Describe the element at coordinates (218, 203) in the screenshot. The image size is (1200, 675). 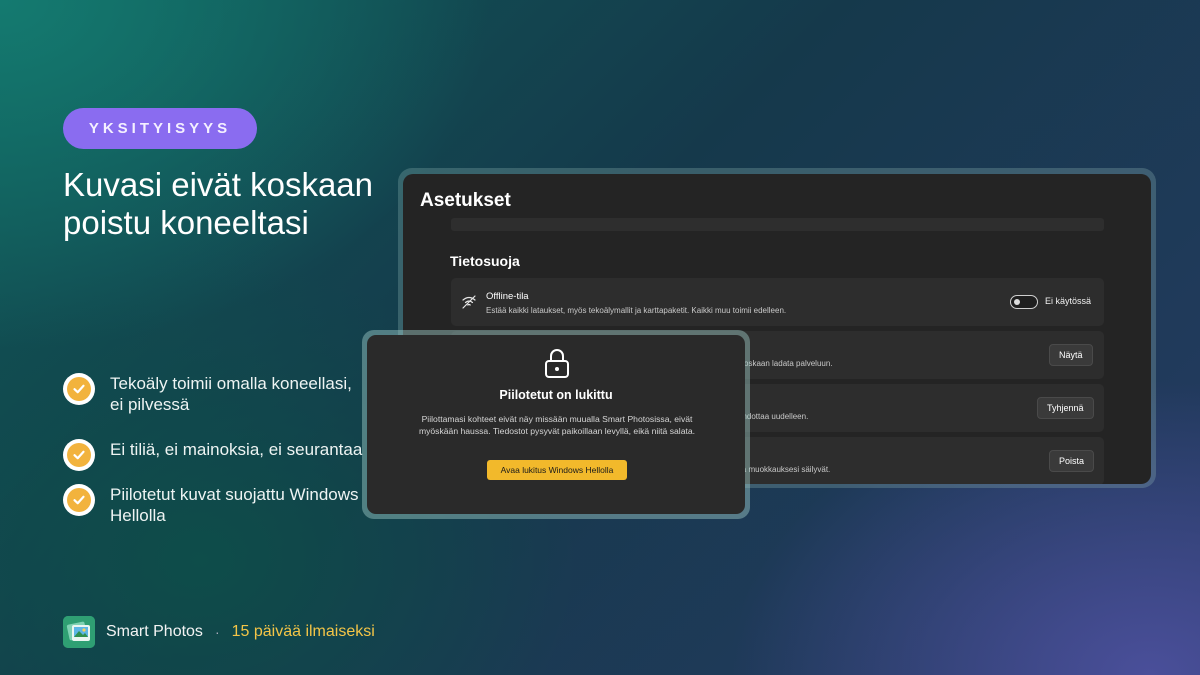
I see `headline: Kuvasi eivät koskaan poistu koneeltasi` at that location.